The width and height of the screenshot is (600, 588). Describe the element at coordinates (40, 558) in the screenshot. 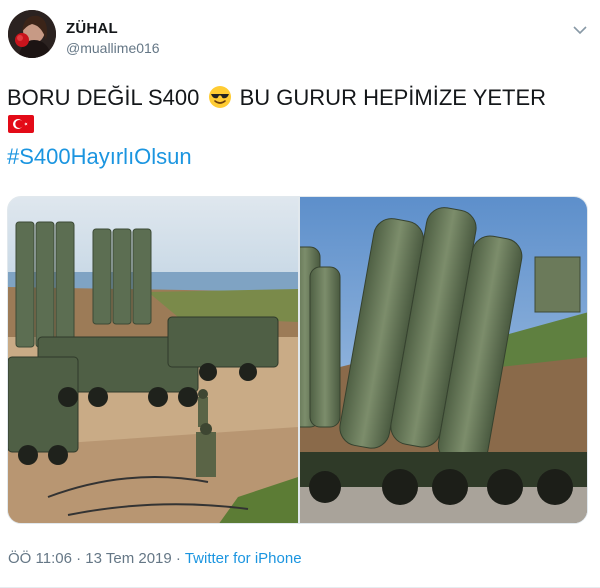

I see `tweet-time: ÖÖ 11:06` at that location.